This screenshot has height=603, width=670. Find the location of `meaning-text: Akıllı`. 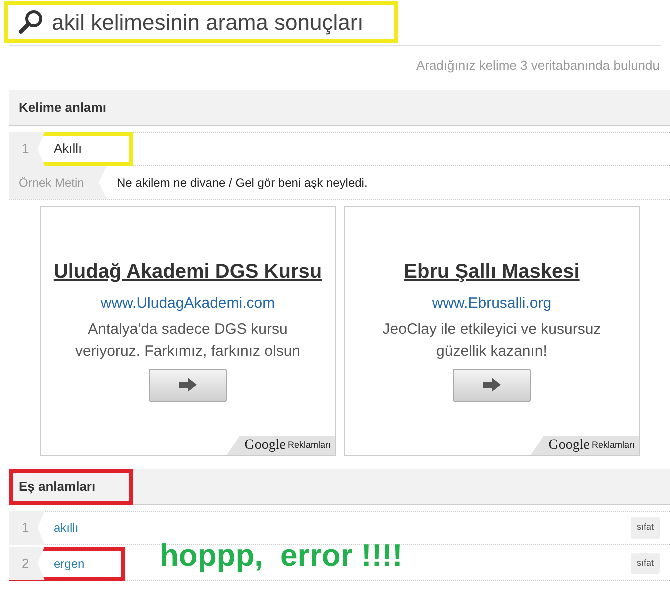

meaning-text: Akıllı is located at coordinates (68, 149).